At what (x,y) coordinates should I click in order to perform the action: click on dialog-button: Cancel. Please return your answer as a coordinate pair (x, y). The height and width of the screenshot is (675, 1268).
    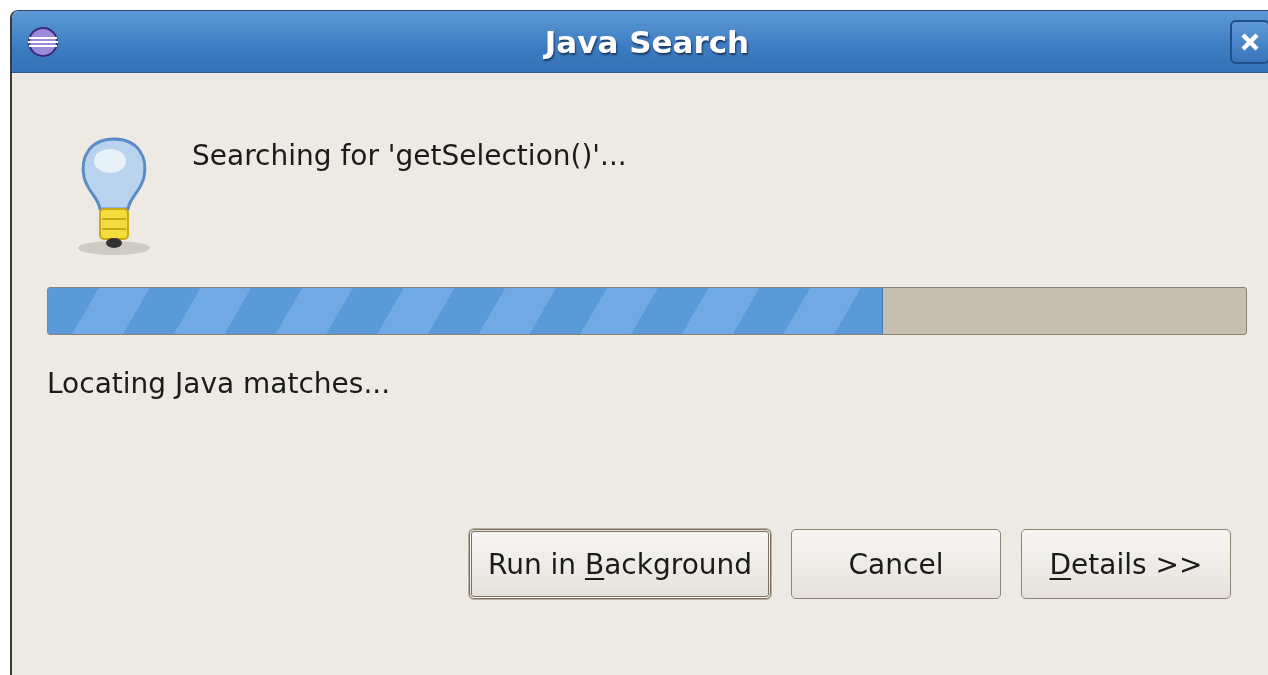
    Looking at the image, I should click on (896, 564).